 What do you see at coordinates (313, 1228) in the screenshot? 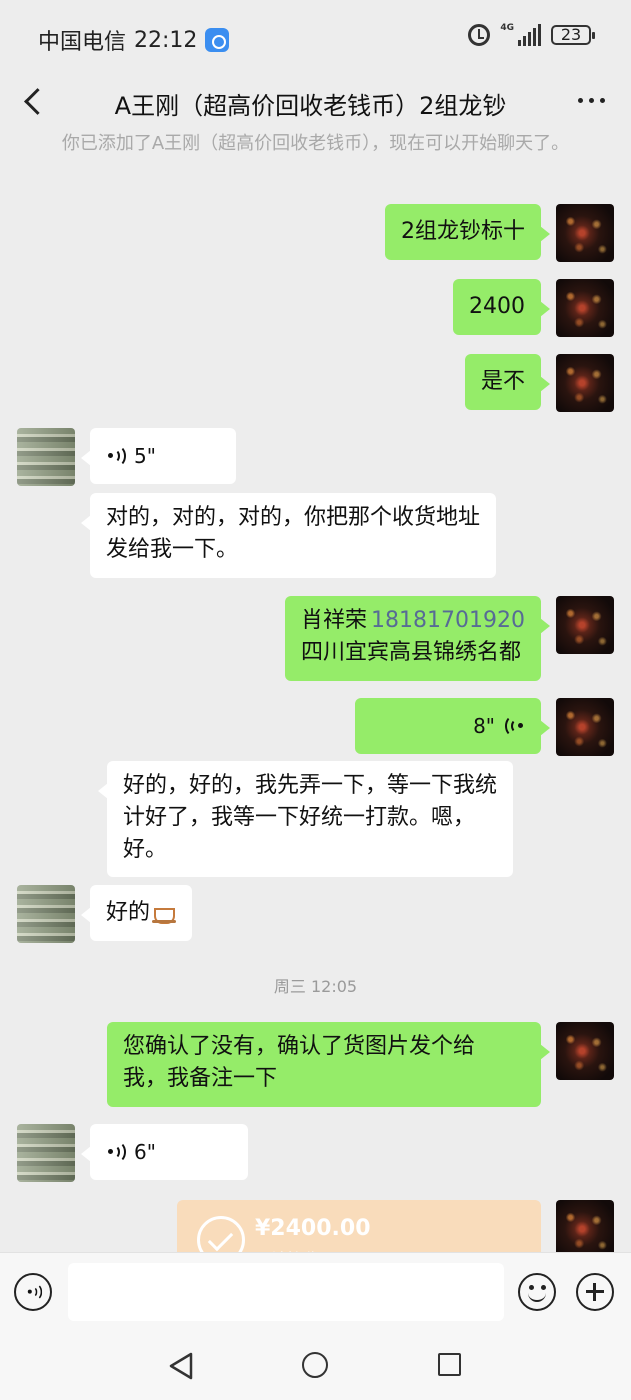
I see `transfer-amount: ¥2400.00` at bounding box center [313, 1228].